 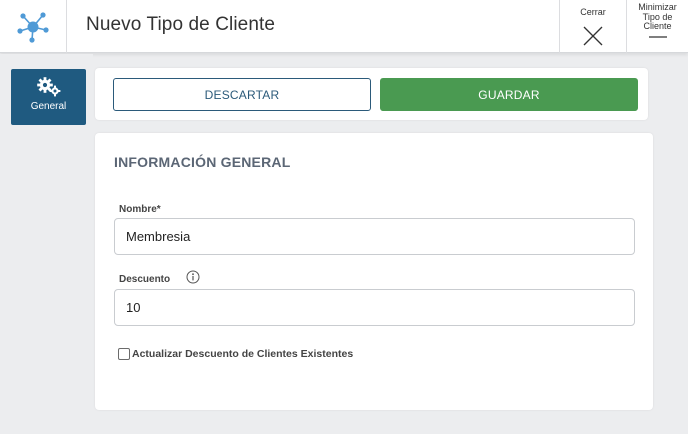 I want to click on sidebar: General, so click(x=46, y=244).